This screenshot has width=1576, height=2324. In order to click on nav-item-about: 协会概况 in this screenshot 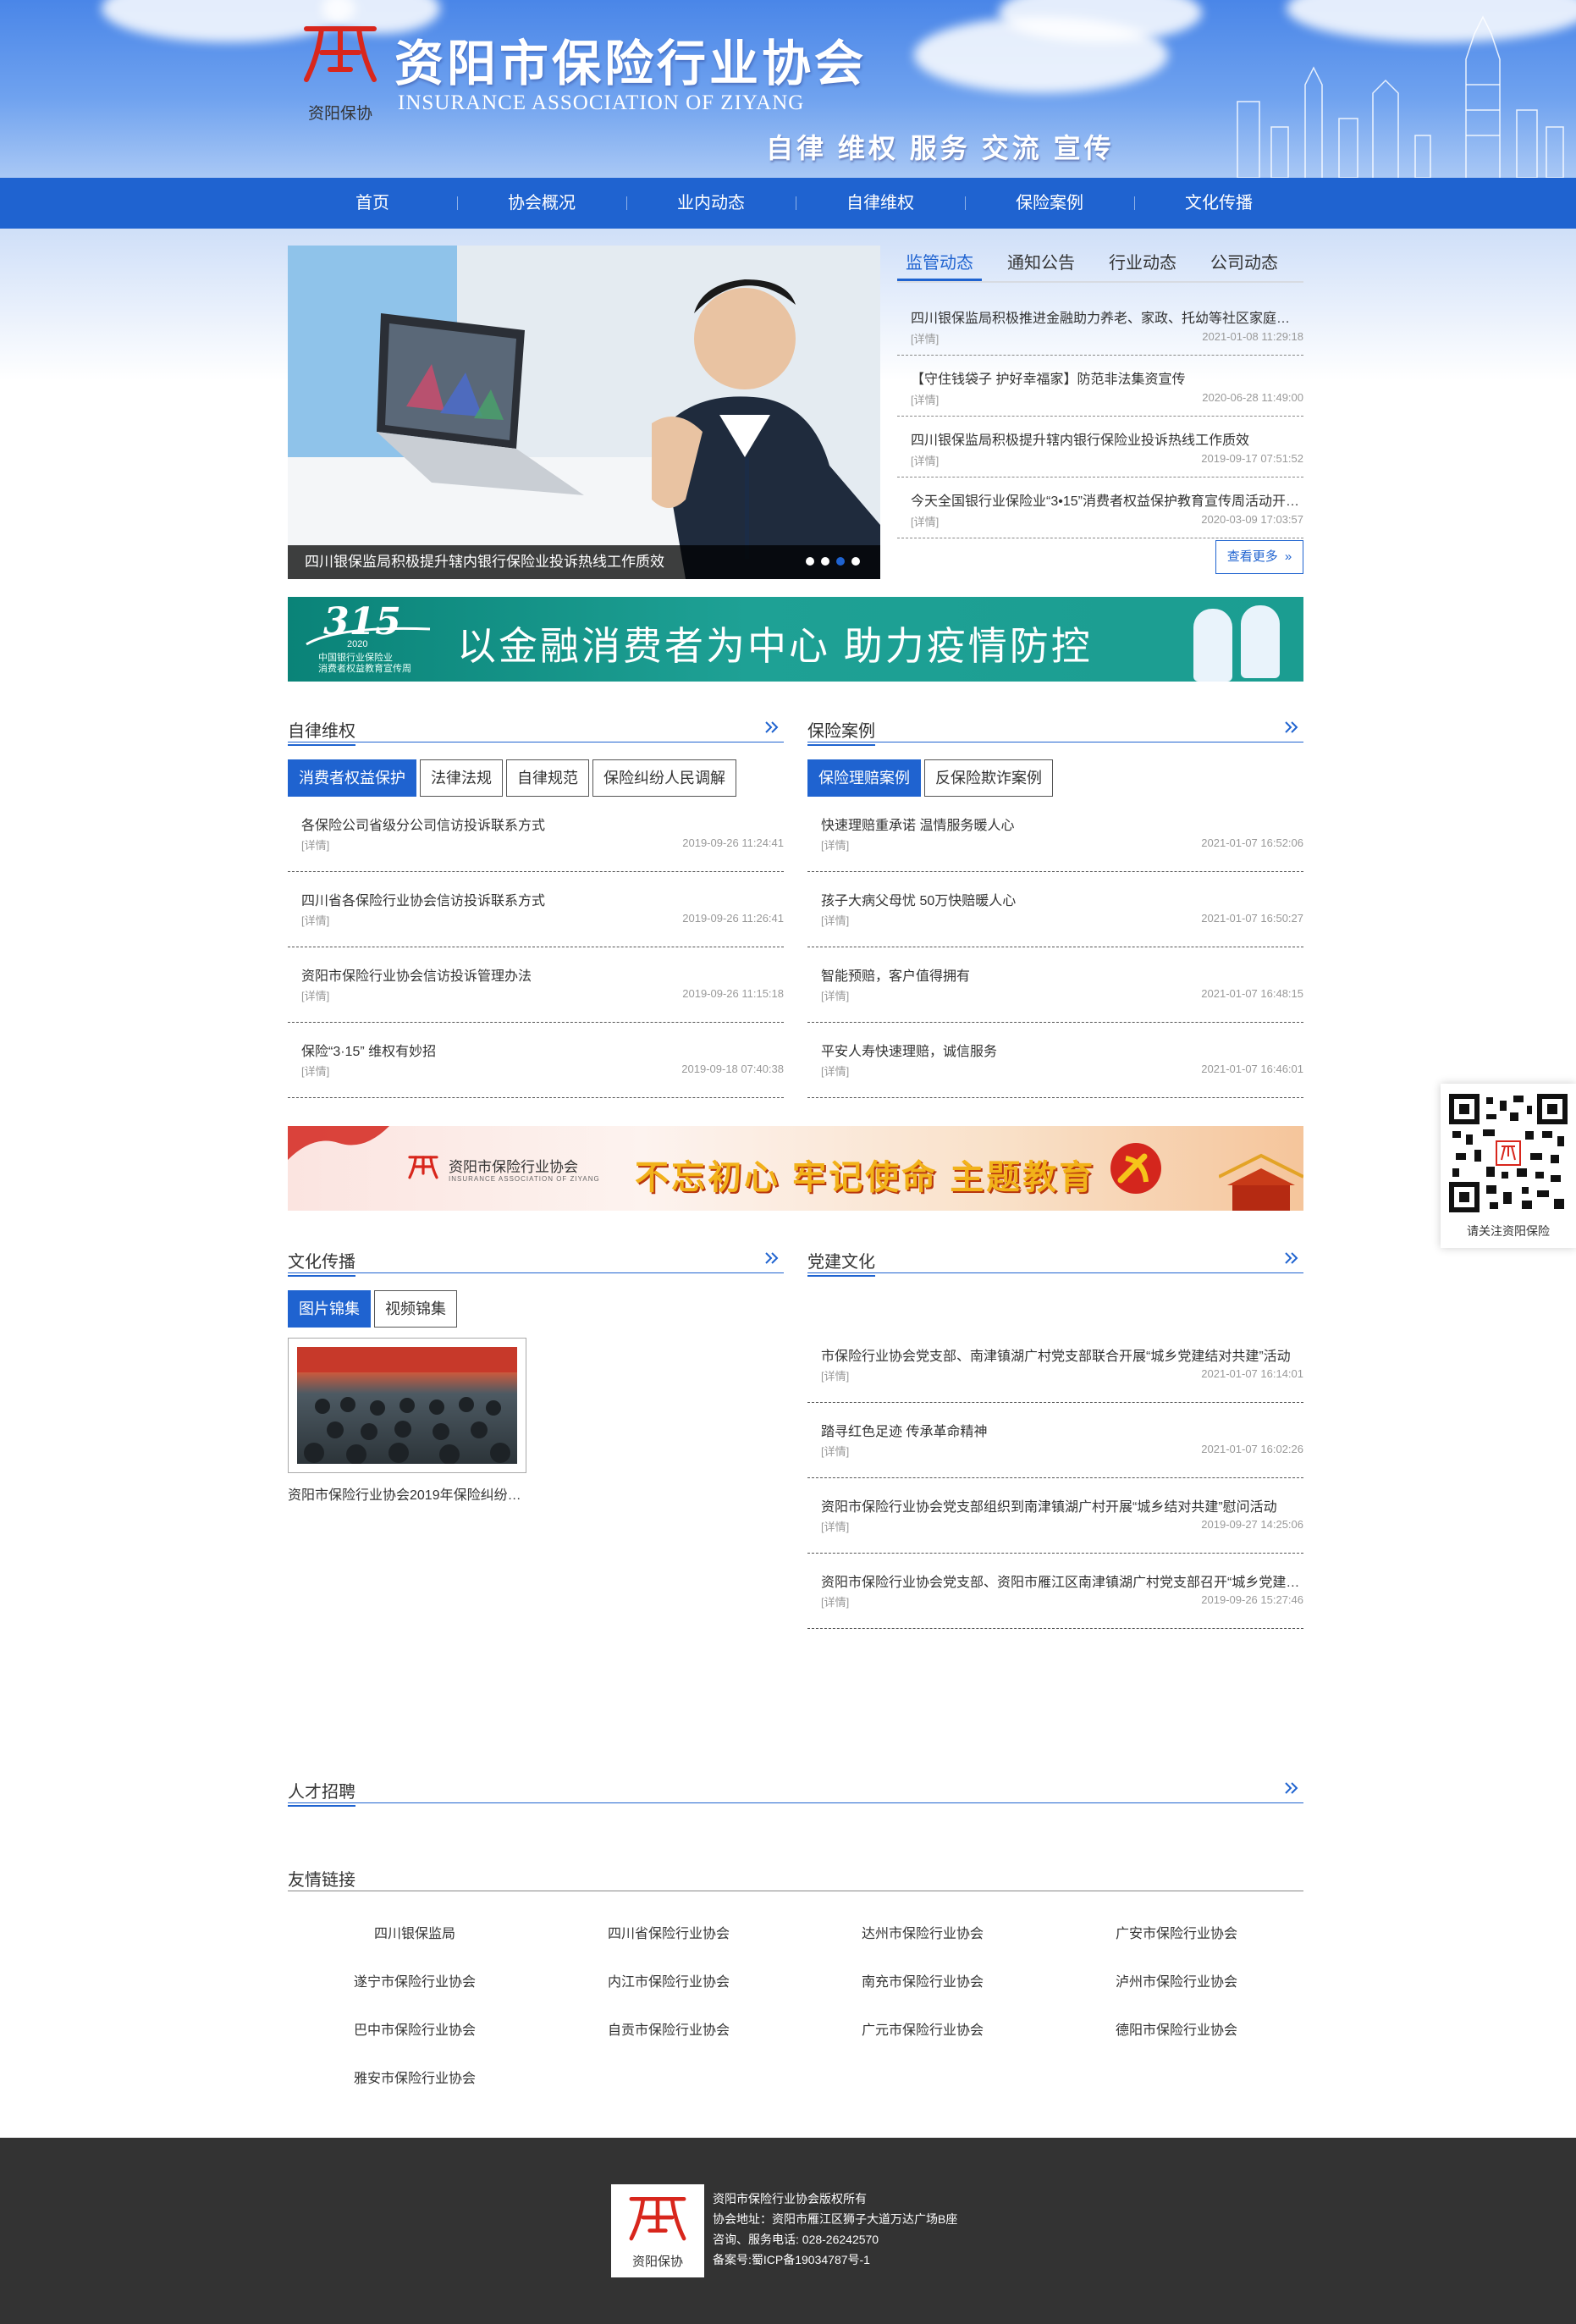, I will do `click(541, 203)`.